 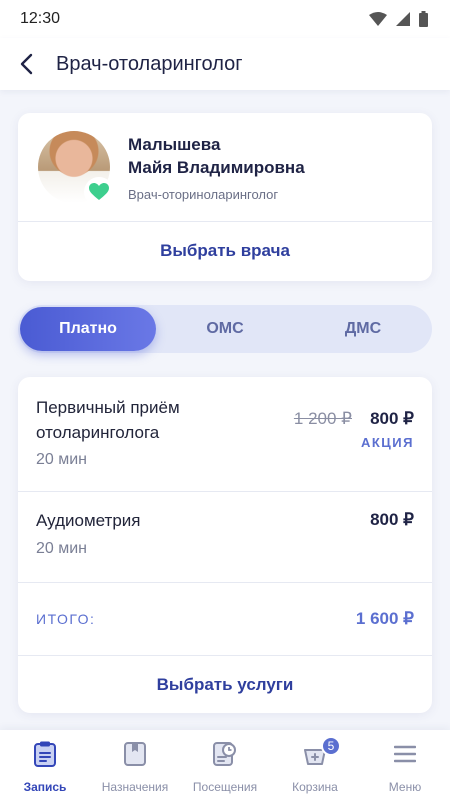 I want to click on doctor-avatar, so click(x=76, y=169).